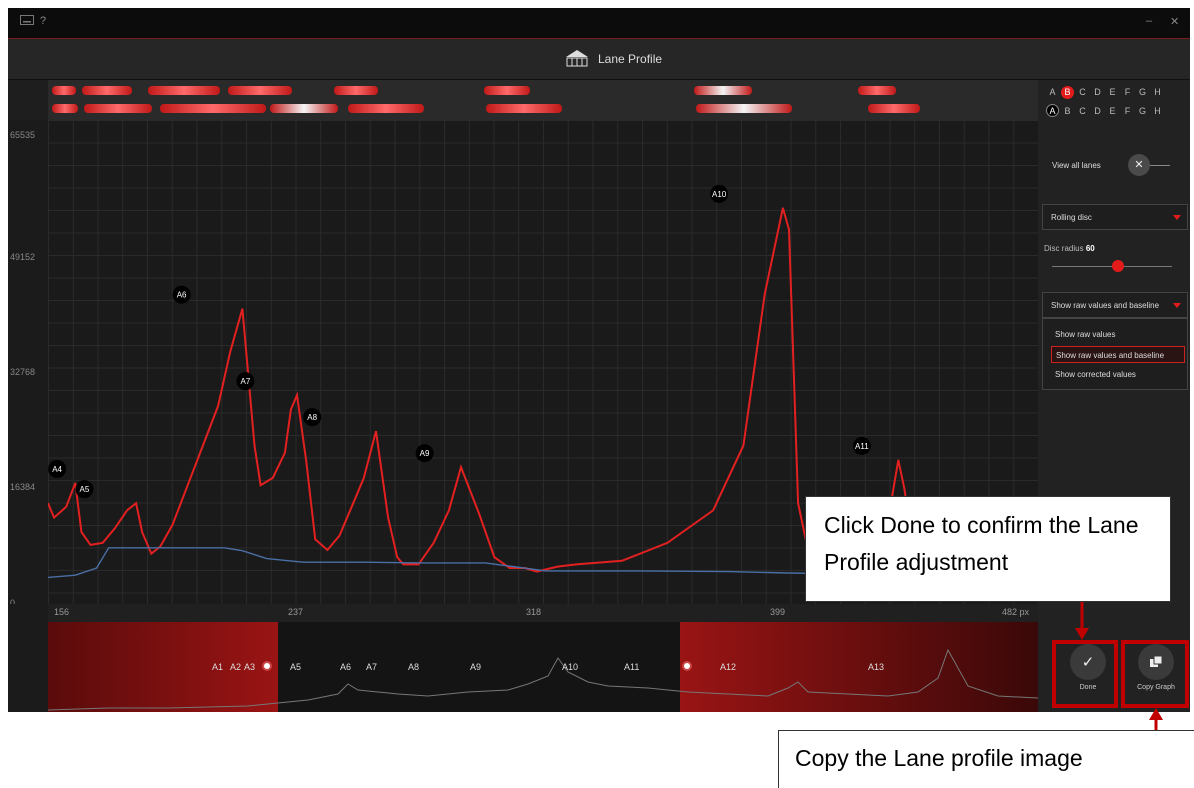  I want to click on copy-arrow-head, so click(1156, 714).